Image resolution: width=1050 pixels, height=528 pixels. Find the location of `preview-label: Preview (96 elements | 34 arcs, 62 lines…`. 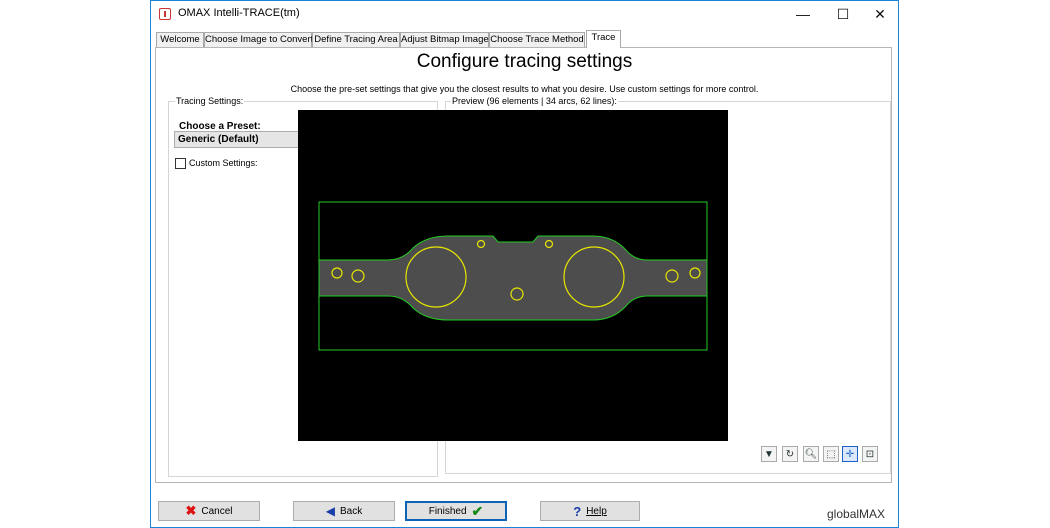

preview-label: Preview (96 elements | 34 arcs, 62 lines… is located at coordinates (534, 101).